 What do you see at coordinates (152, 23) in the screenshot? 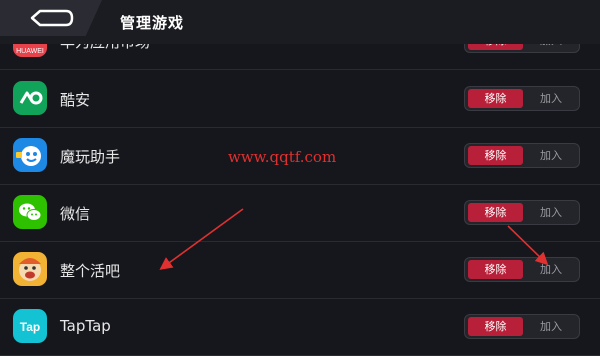
I see `page-title: 管理游戏` at bounding box center [152, 23].